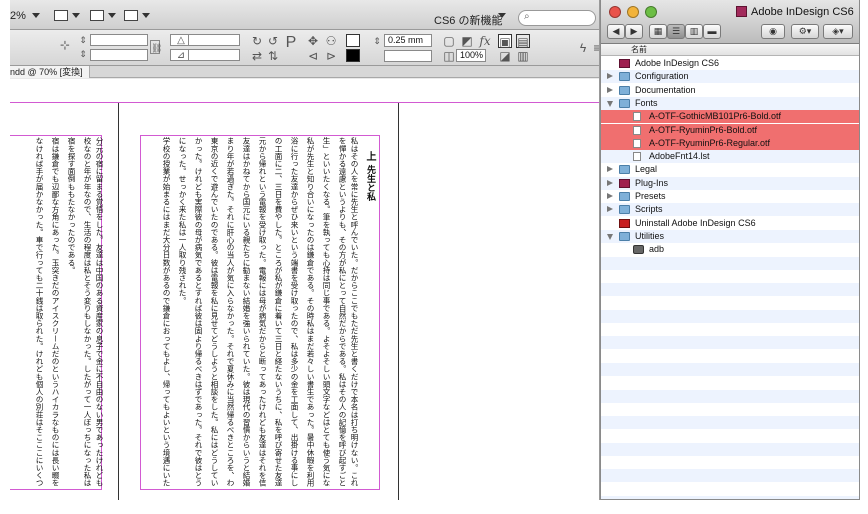 This screenshot has width=868, height=514. I want to click on constrain-proportions-icon: ⛓, so click(156, 47).